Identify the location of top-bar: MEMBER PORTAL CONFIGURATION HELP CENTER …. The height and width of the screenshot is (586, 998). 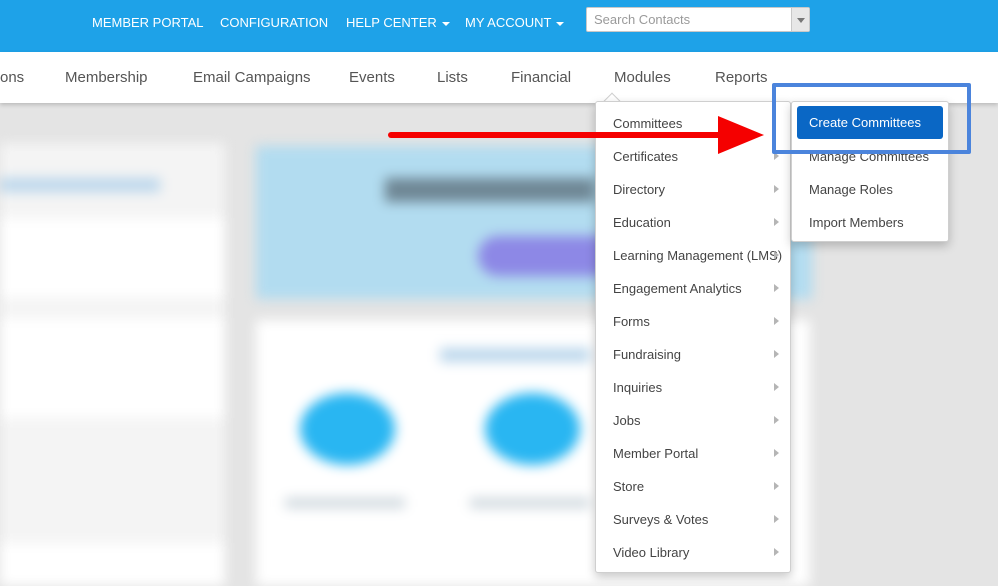
(499, 26).